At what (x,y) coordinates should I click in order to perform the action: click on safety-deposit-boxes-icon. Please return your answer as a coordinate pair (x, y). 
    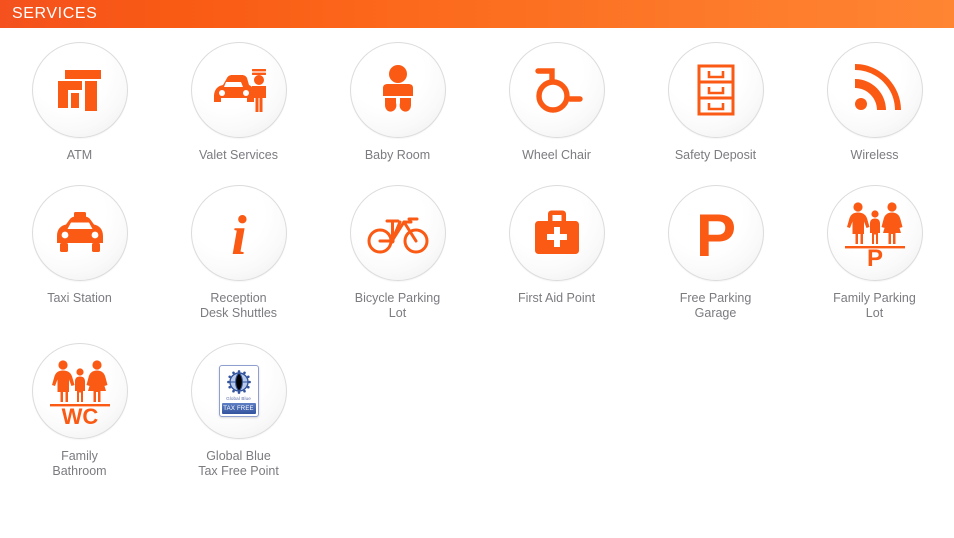
    Looking at the image, I should click on (716, 90).